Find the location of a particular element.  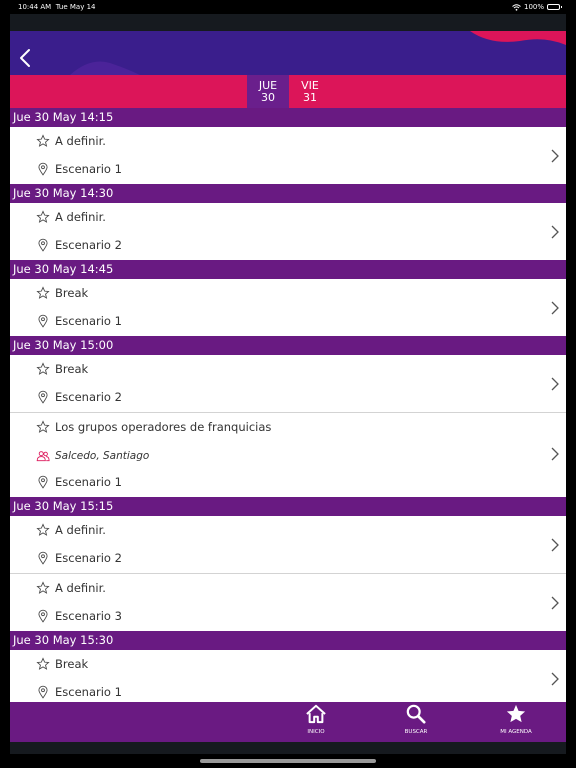

item-speaker: Salcedo, Santiago is located at coordinates (102, 456).